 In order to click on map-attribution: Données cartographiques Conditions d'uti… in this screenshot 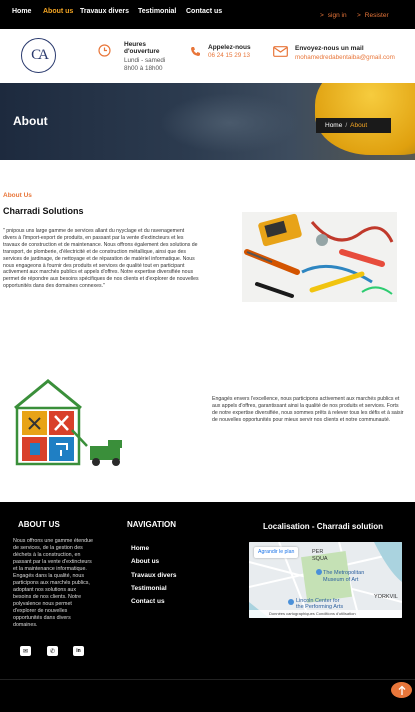, I will do `click(325, 614)`.